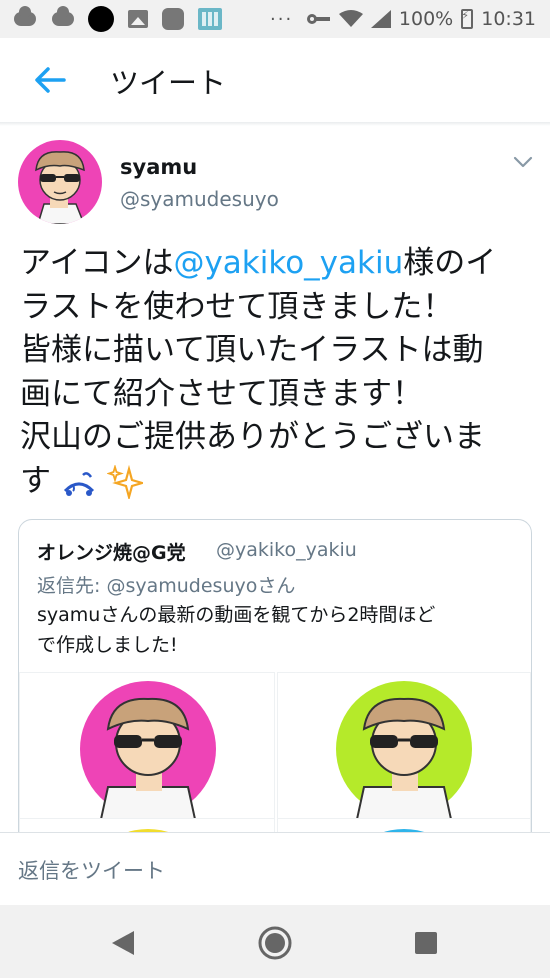 The height and width of the screenshot is (978, 550). What do you see at coordinates (60, 187) in the screenshot?
I see `avatar-illustration` at bounding box center [60, 187].